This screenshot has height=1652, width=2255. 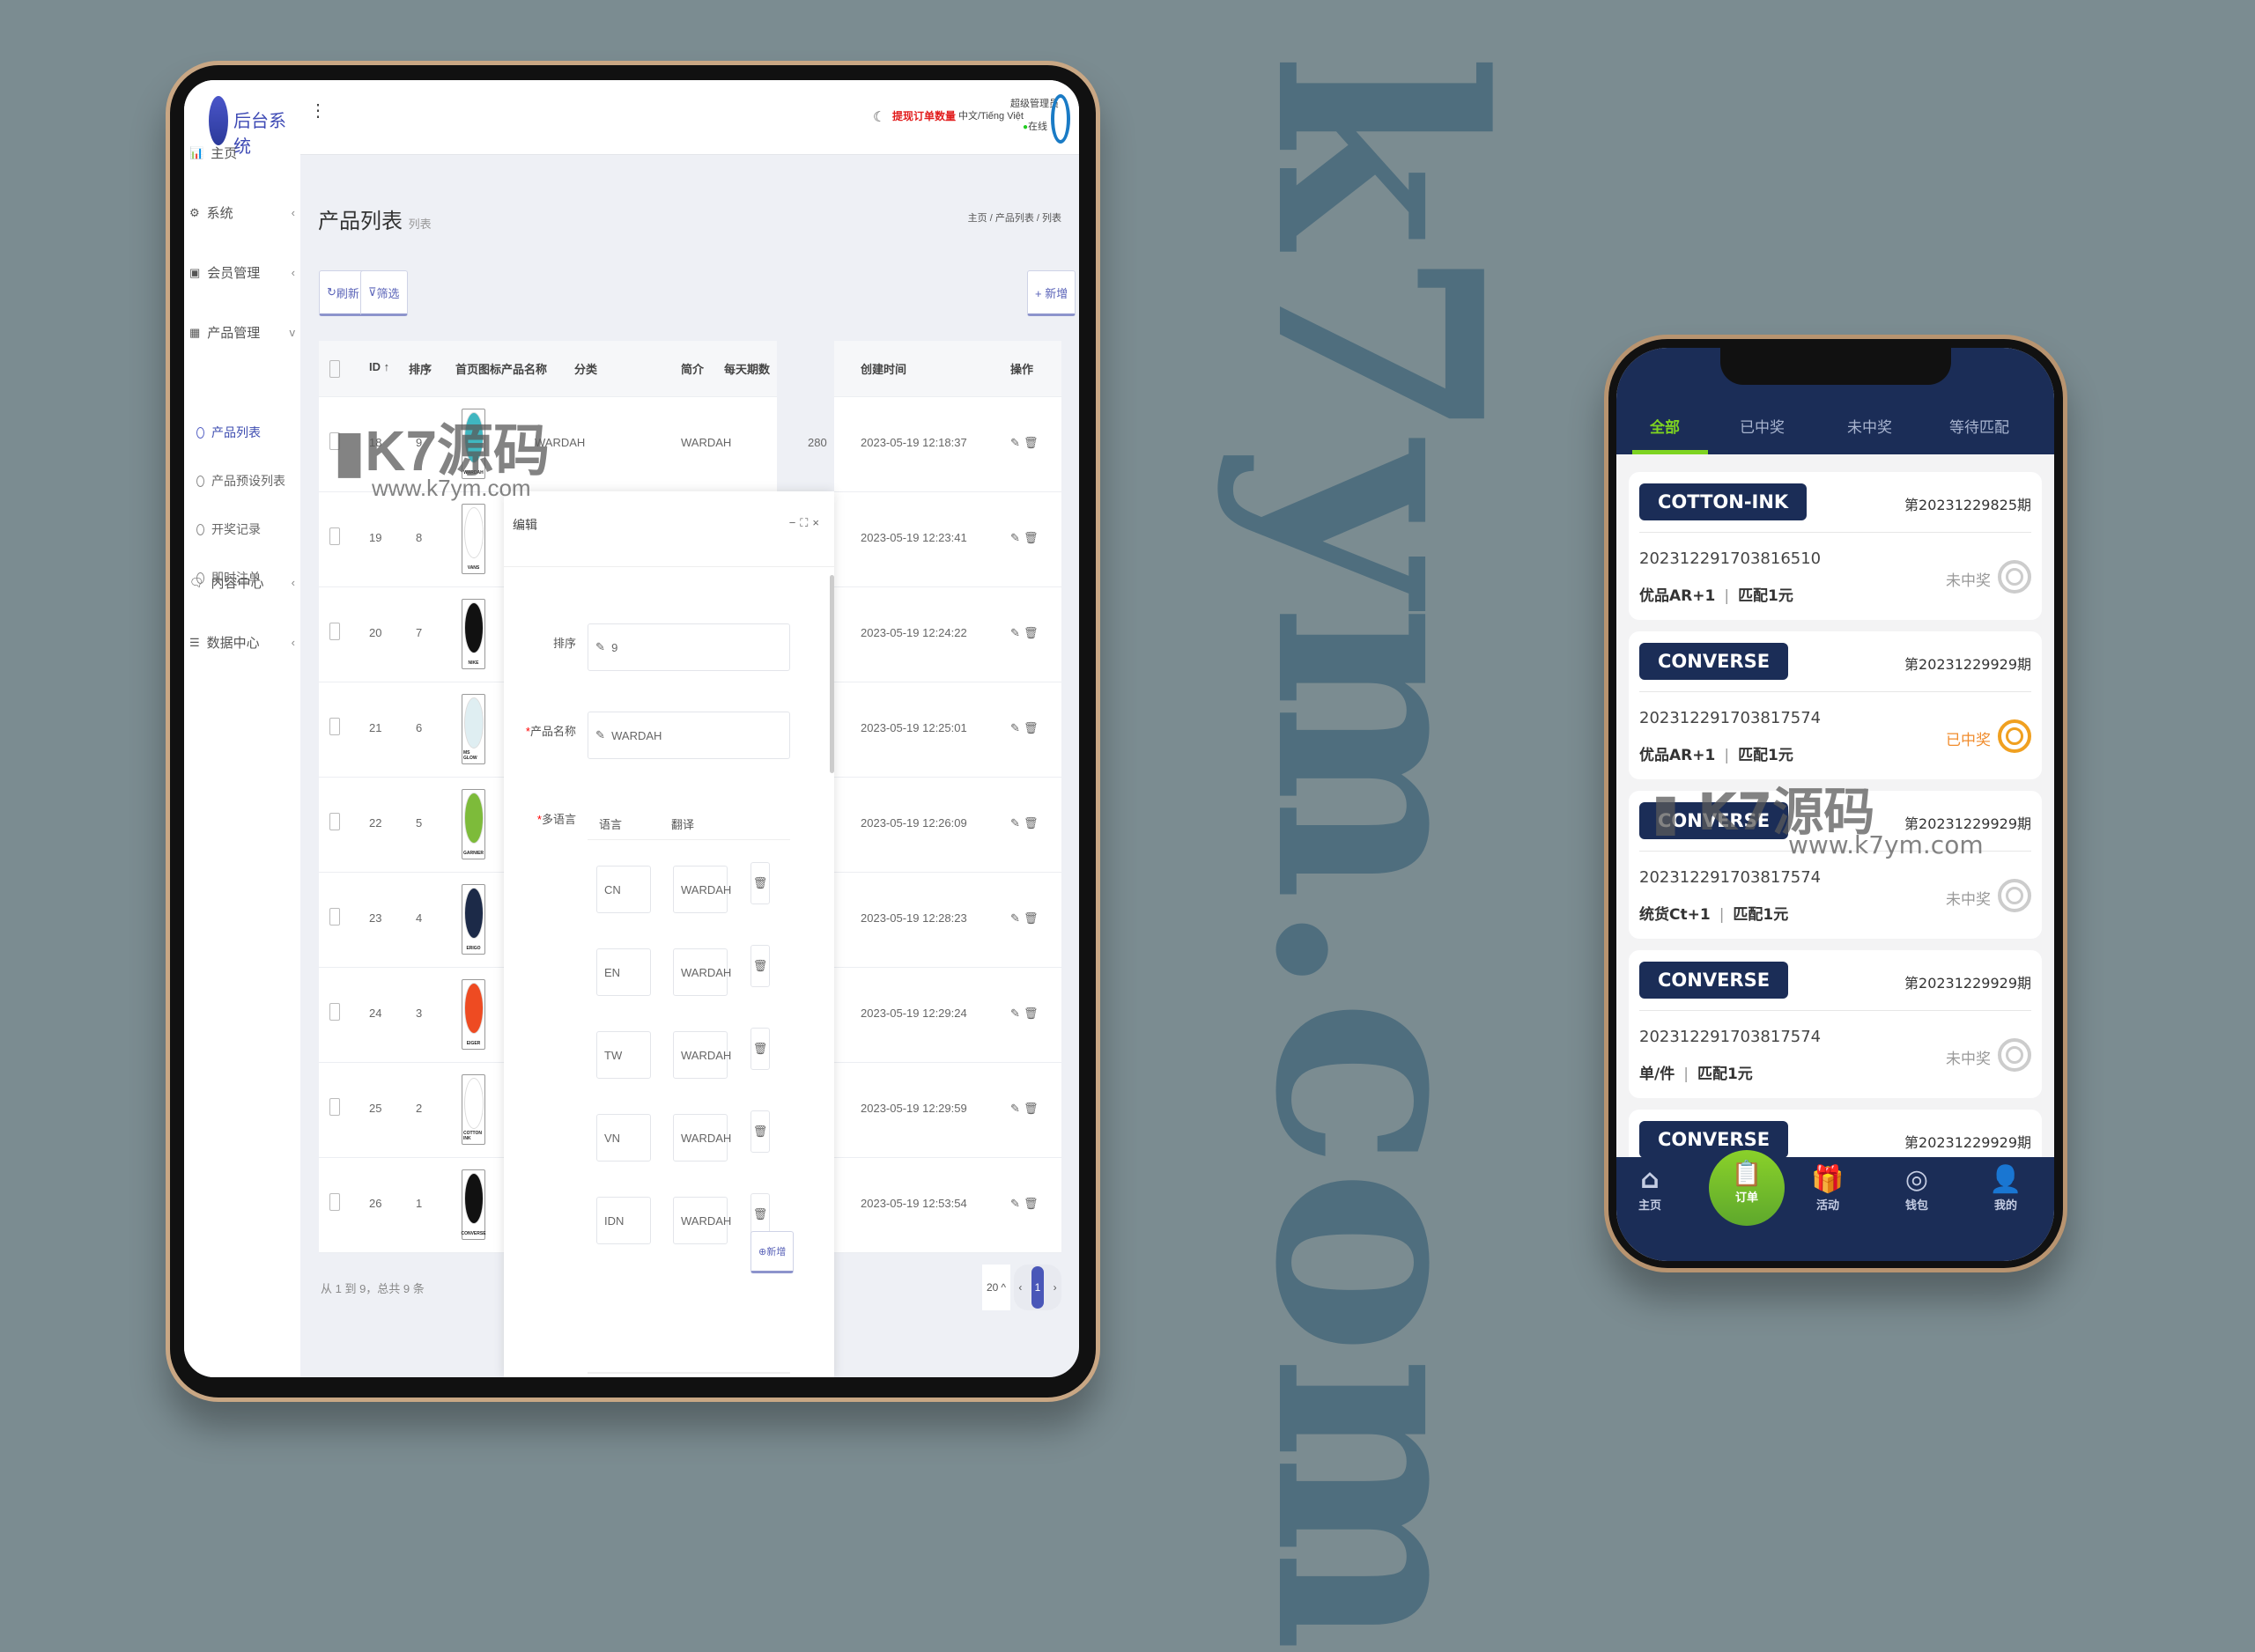 I want to click on modal-scrollbar, so click(x=832, y=674).